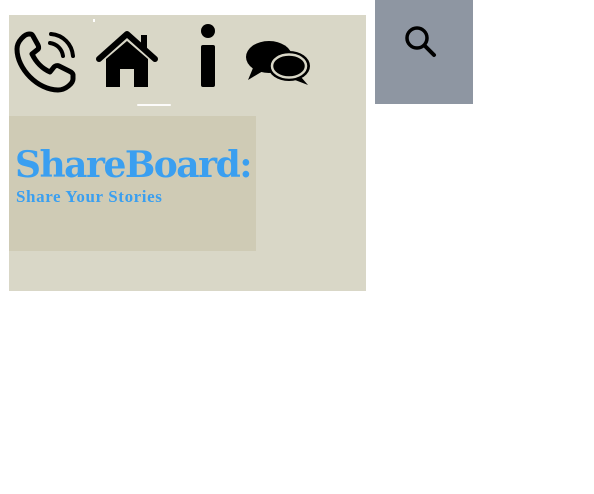 The width and height of the screenshot is (594, 494). What do you see at coordinates (278, 63) in the screenshot?
I see `chat-icon` at bounding box center [278, 63].